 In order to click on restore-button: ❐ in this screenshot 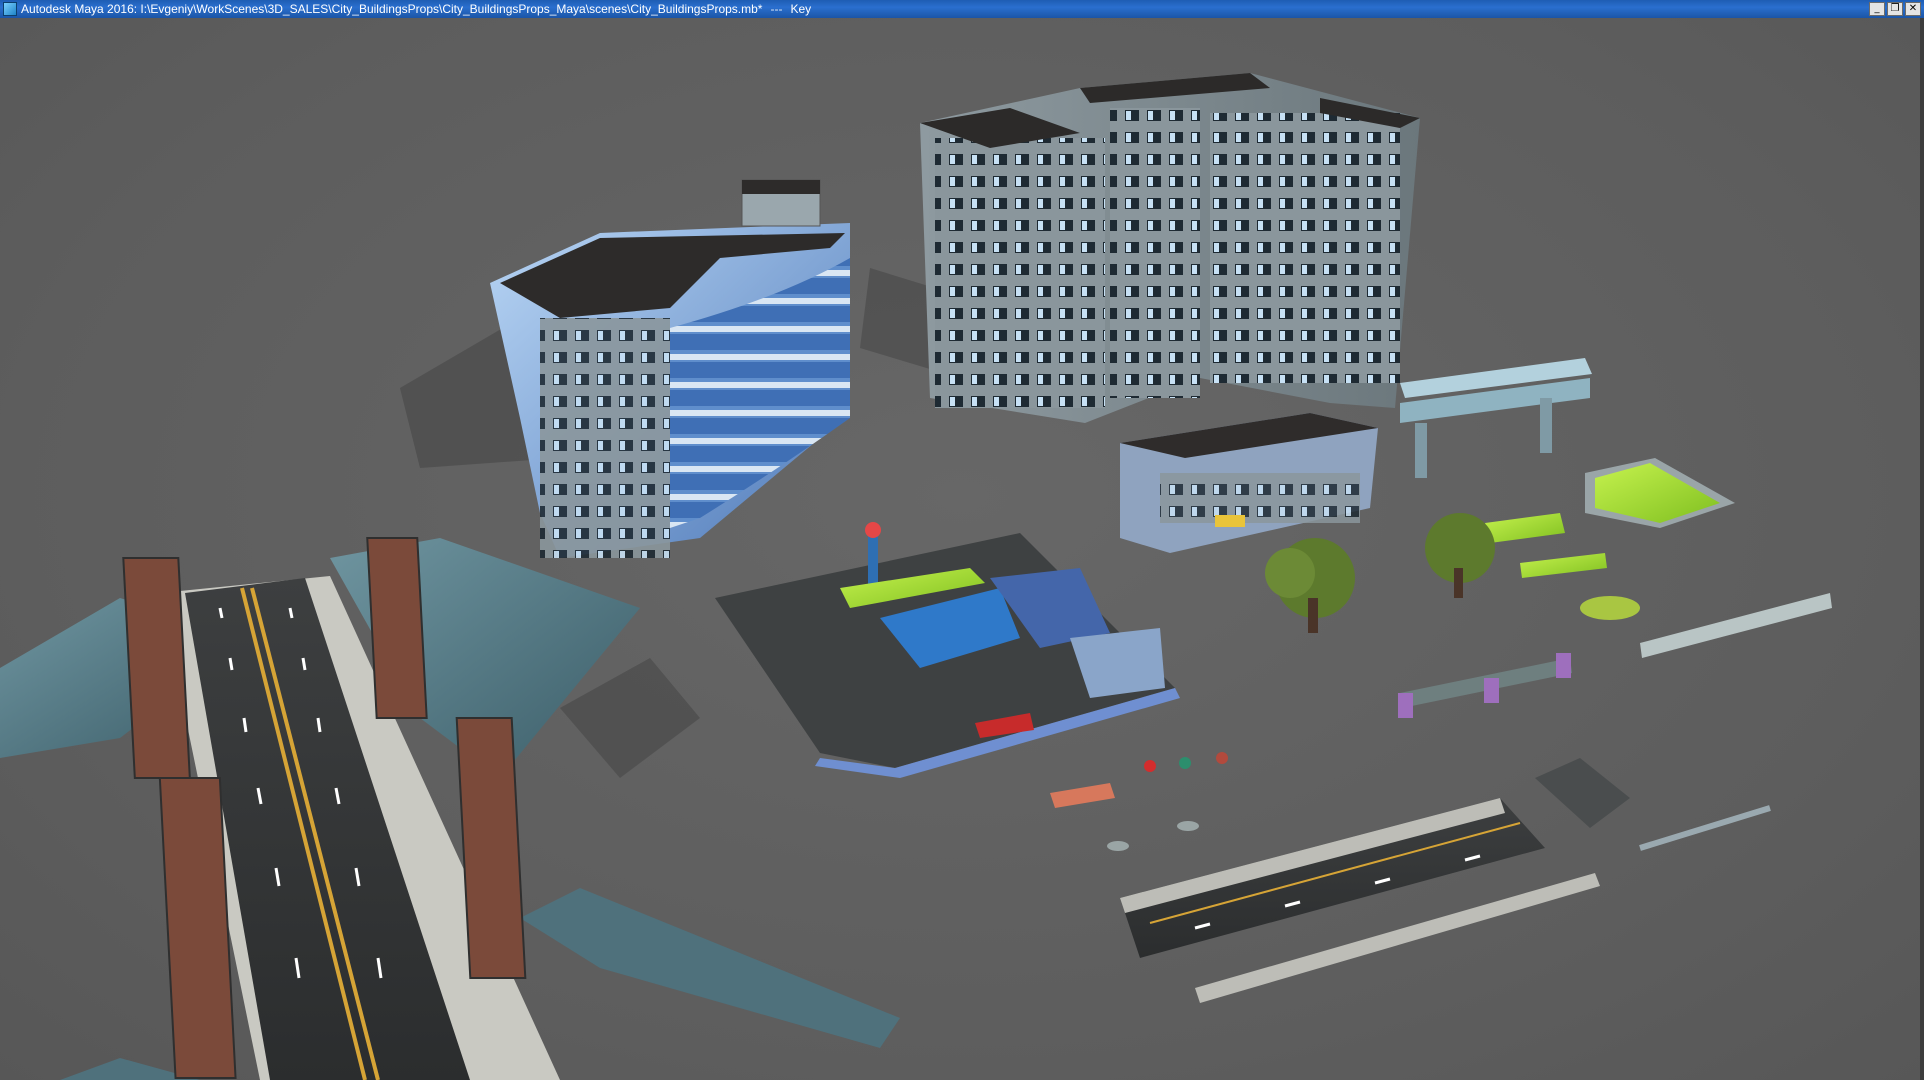, I will do `click(1895, 9)`.